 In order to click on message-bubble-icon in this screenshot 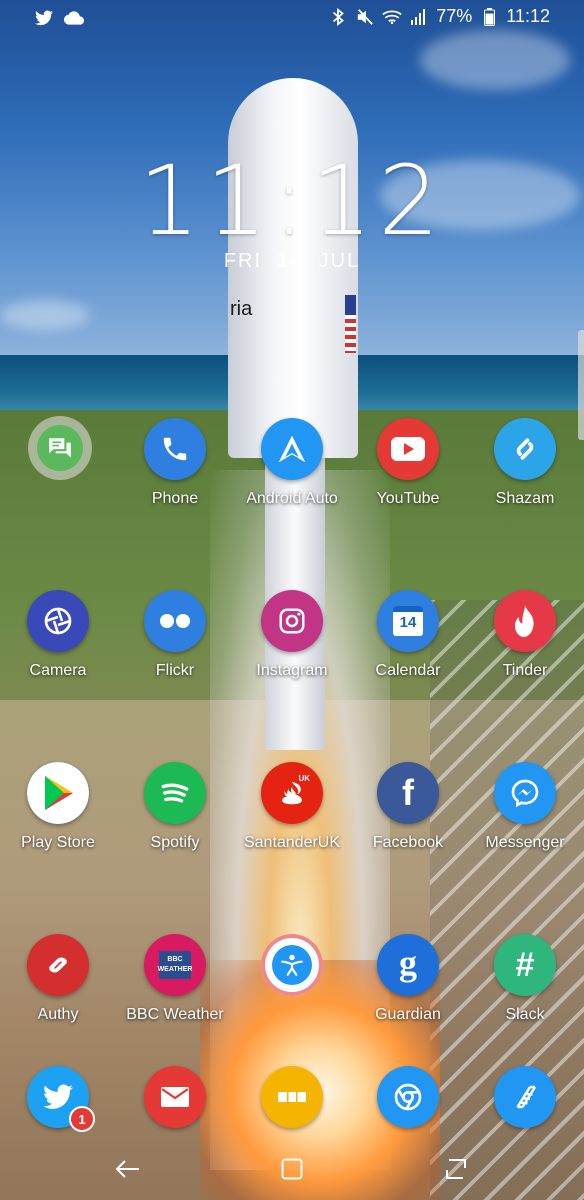, I will do `click(60, 448)`.